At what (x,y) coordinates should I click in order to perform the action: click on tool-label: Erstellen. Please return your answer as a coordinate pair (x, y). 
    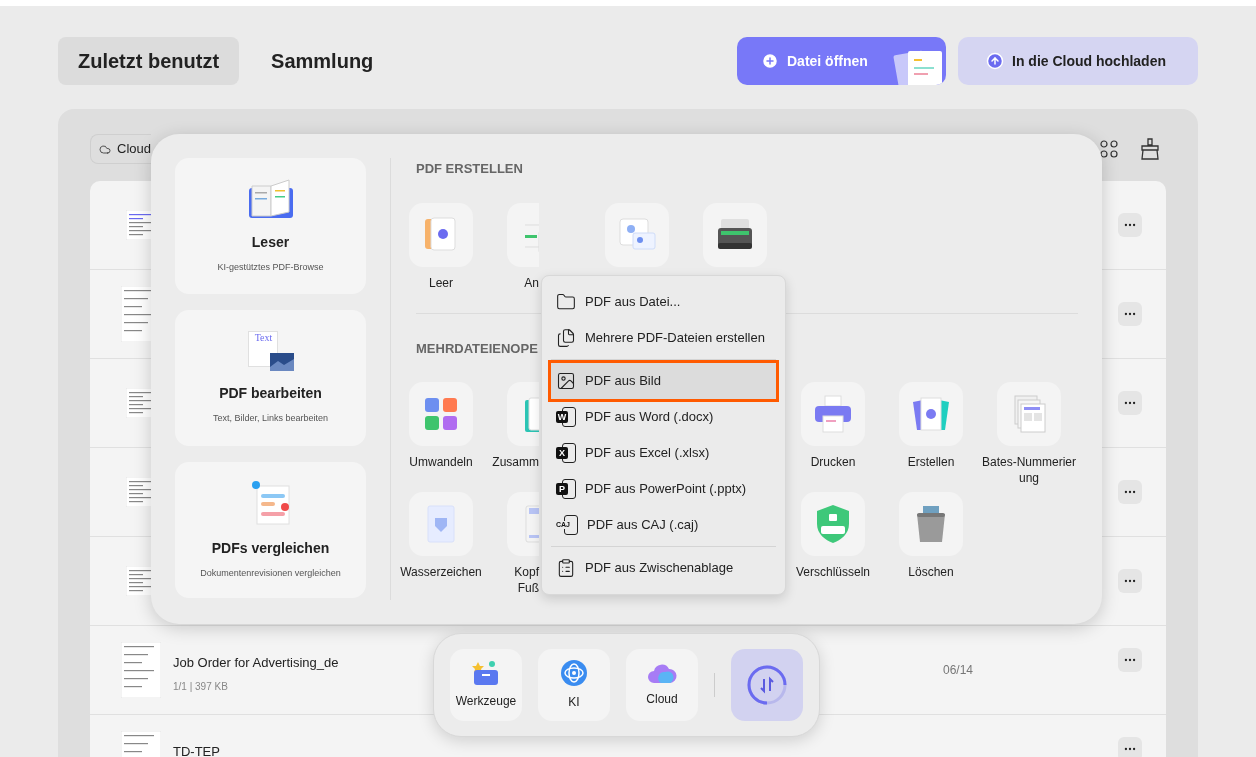
    Looking at the image, I should click on (931, 462).